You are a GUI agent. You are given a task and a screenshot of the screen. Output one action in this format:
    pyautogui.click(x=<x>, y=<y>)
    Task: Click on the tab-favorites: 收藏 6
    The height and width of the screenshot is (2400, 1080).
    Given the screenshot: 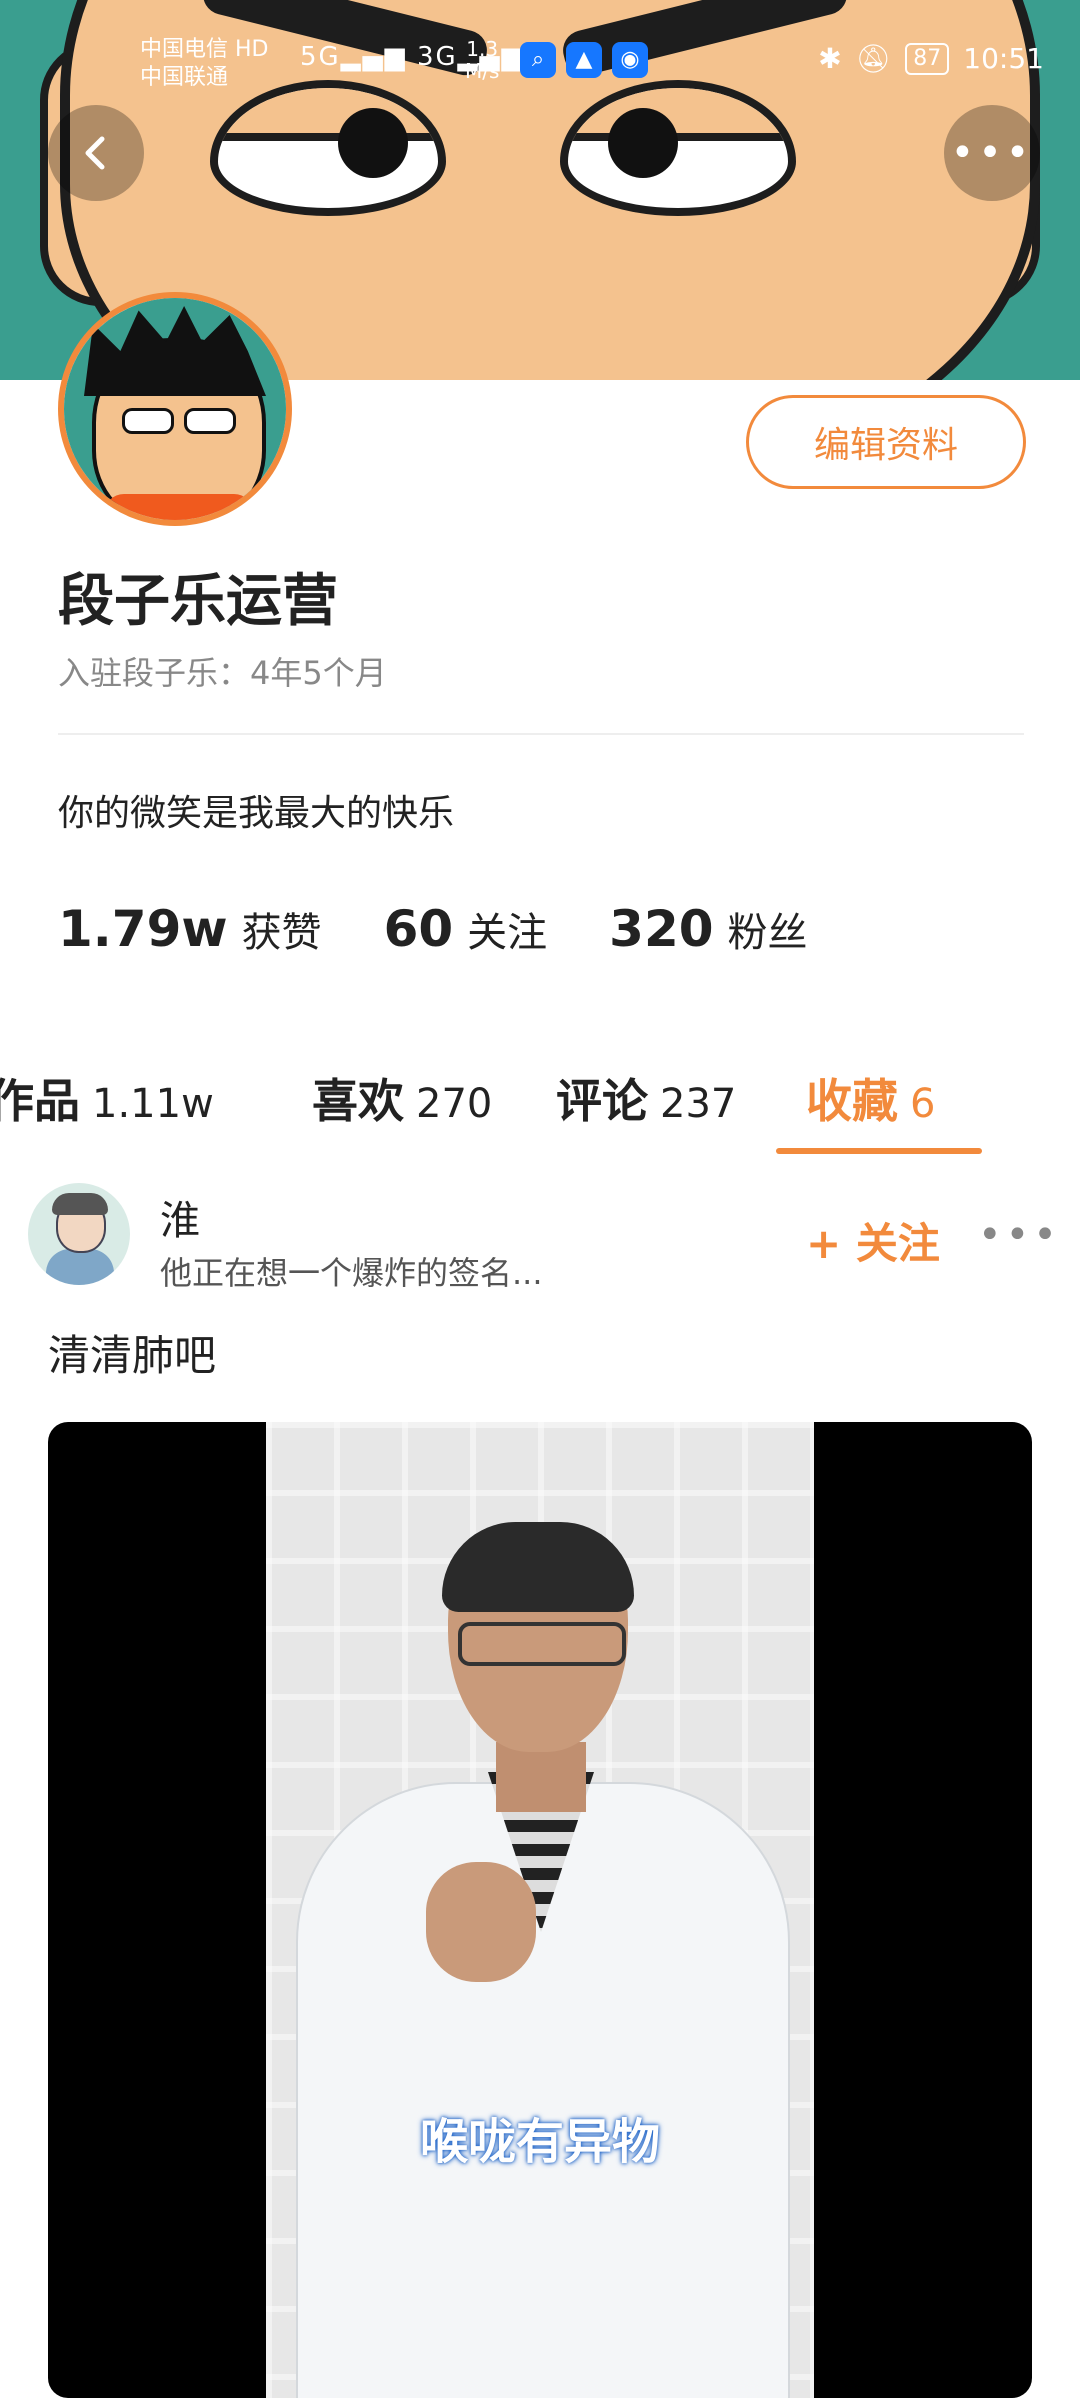 What is the action you would take?
    pyautogui.click(x=870, y=1098)
    